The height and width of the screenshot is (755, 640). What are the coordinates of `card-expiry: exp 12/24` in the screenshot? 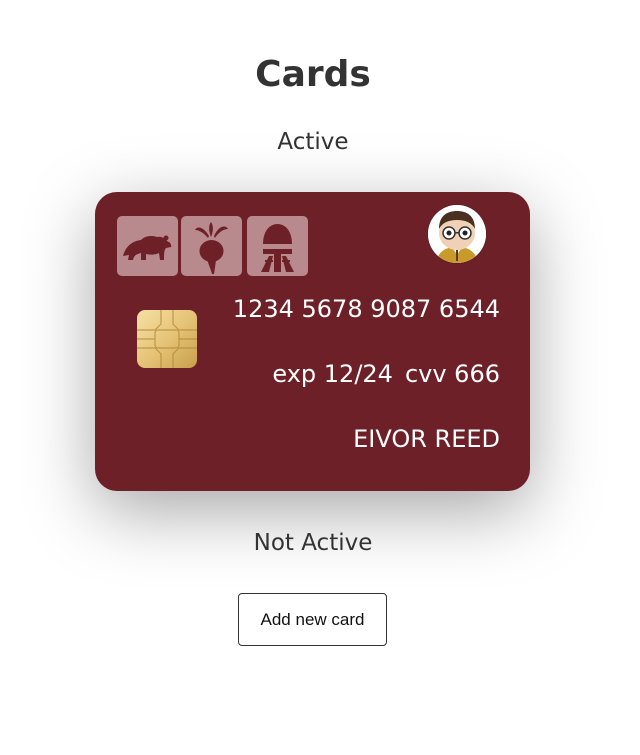 It's located at (332, 374).